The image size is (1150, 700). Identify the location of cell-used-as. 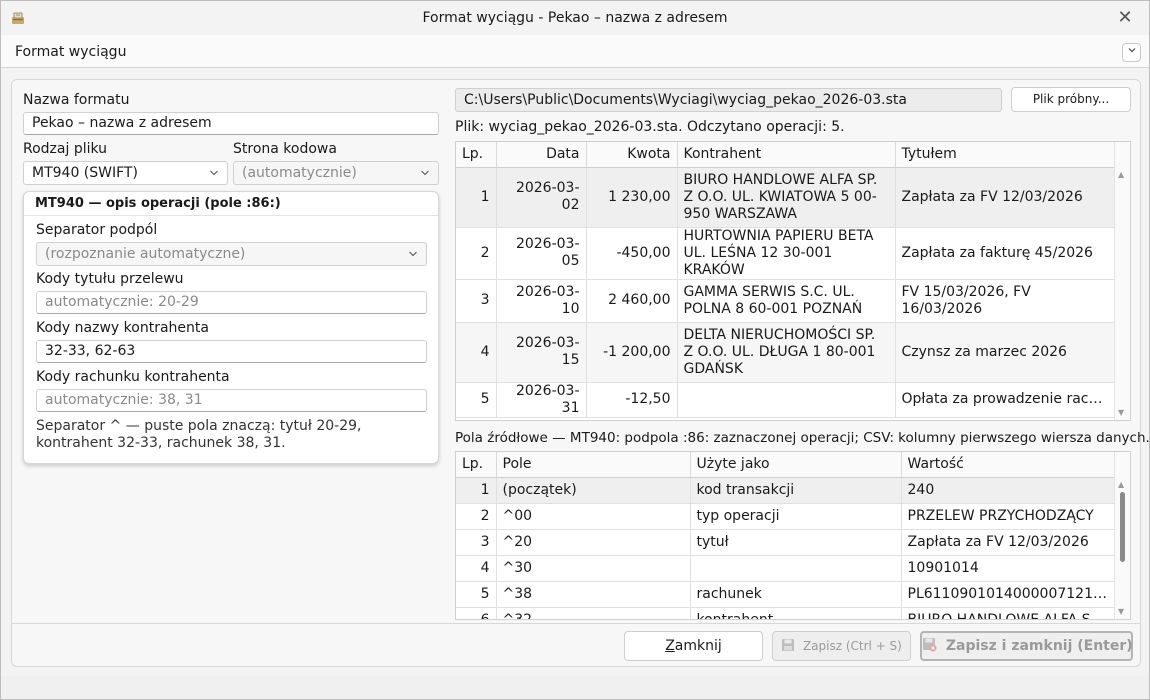
(796, 568).